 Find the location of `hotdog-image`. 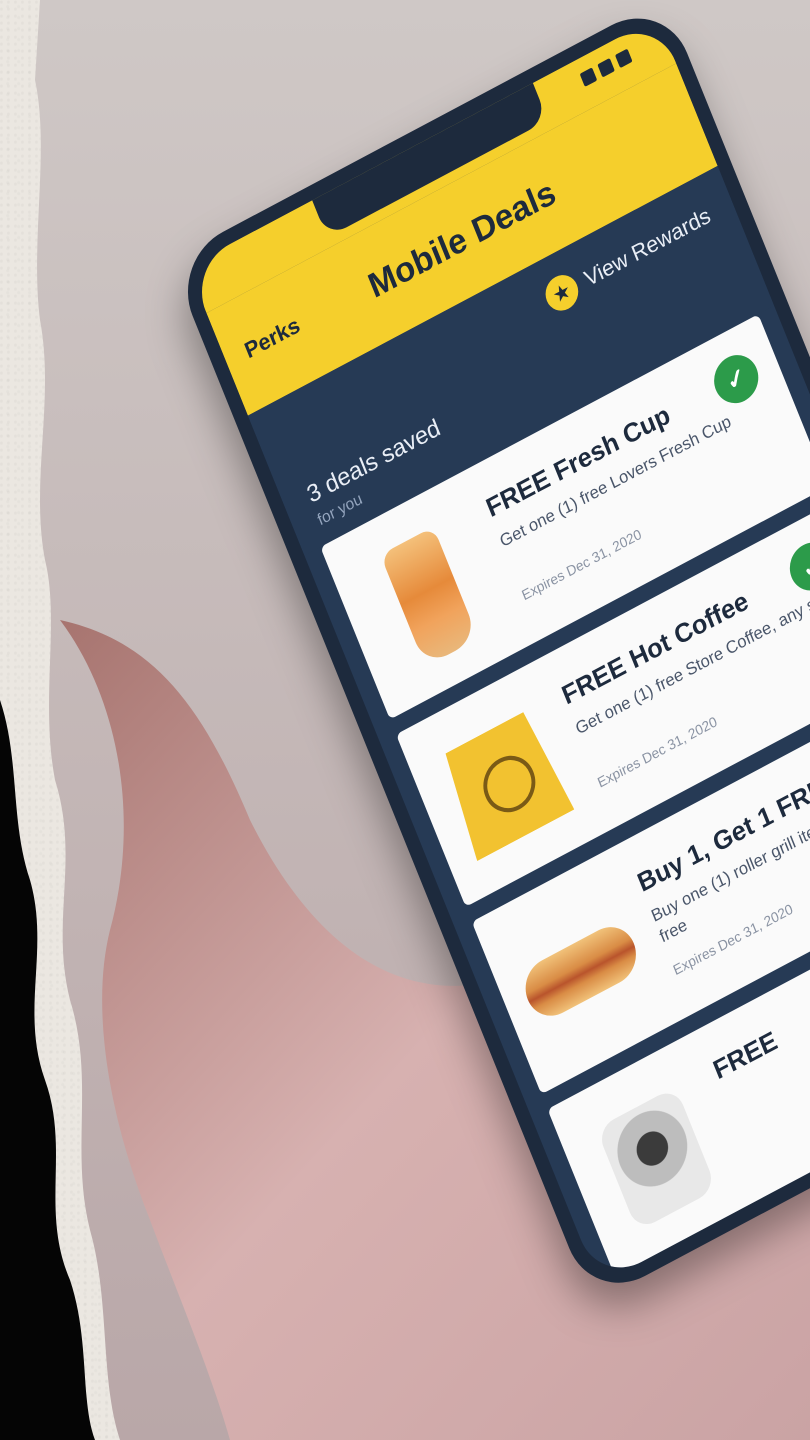

hotdog-image is located at coordinates (581, 971).